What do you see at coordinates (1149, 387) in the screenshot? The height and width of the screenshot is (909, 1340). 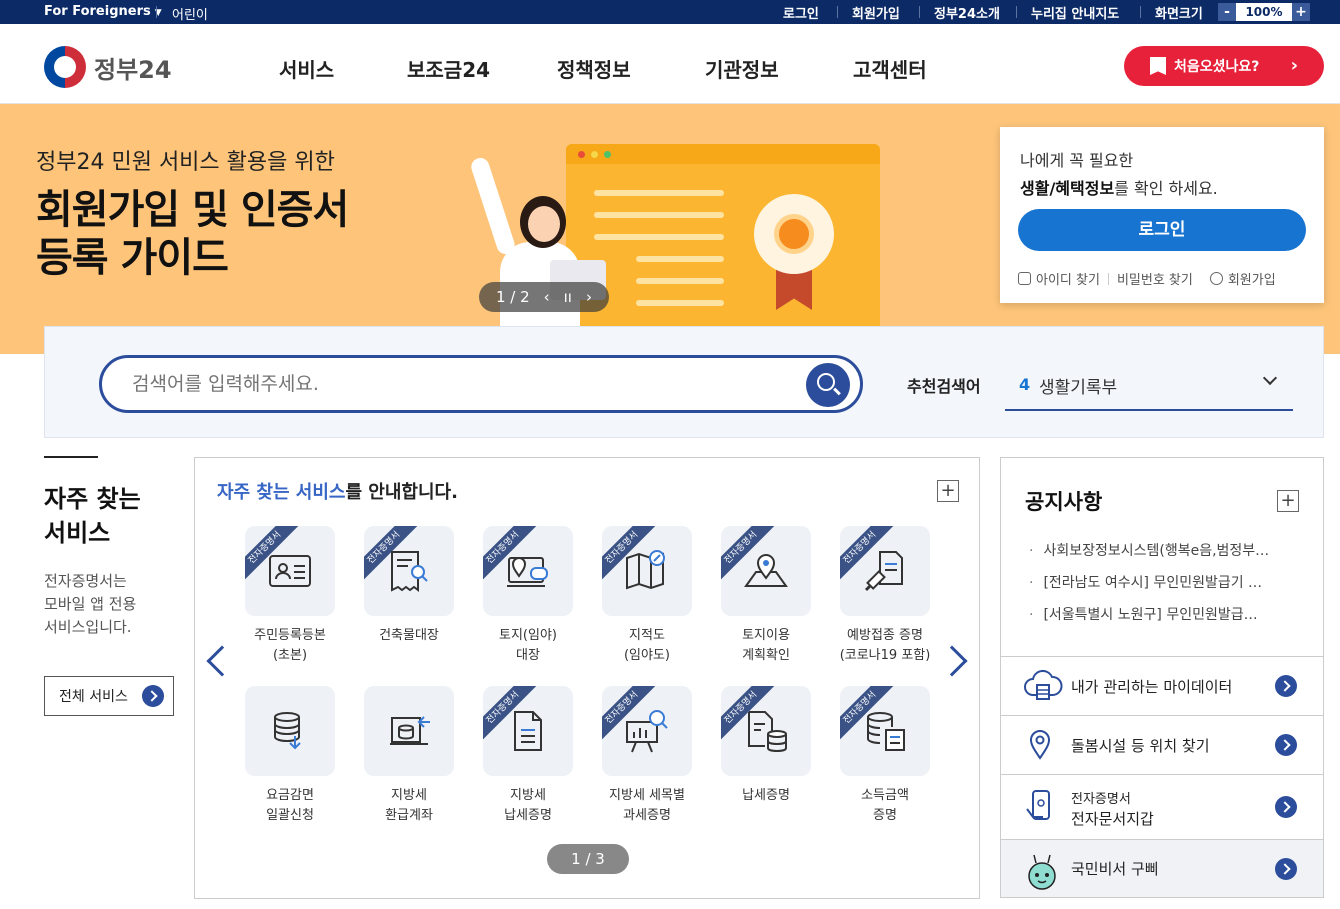 I see `recommended-keyword-select: 4 생활기록부` at bounding box center [1149, 387].